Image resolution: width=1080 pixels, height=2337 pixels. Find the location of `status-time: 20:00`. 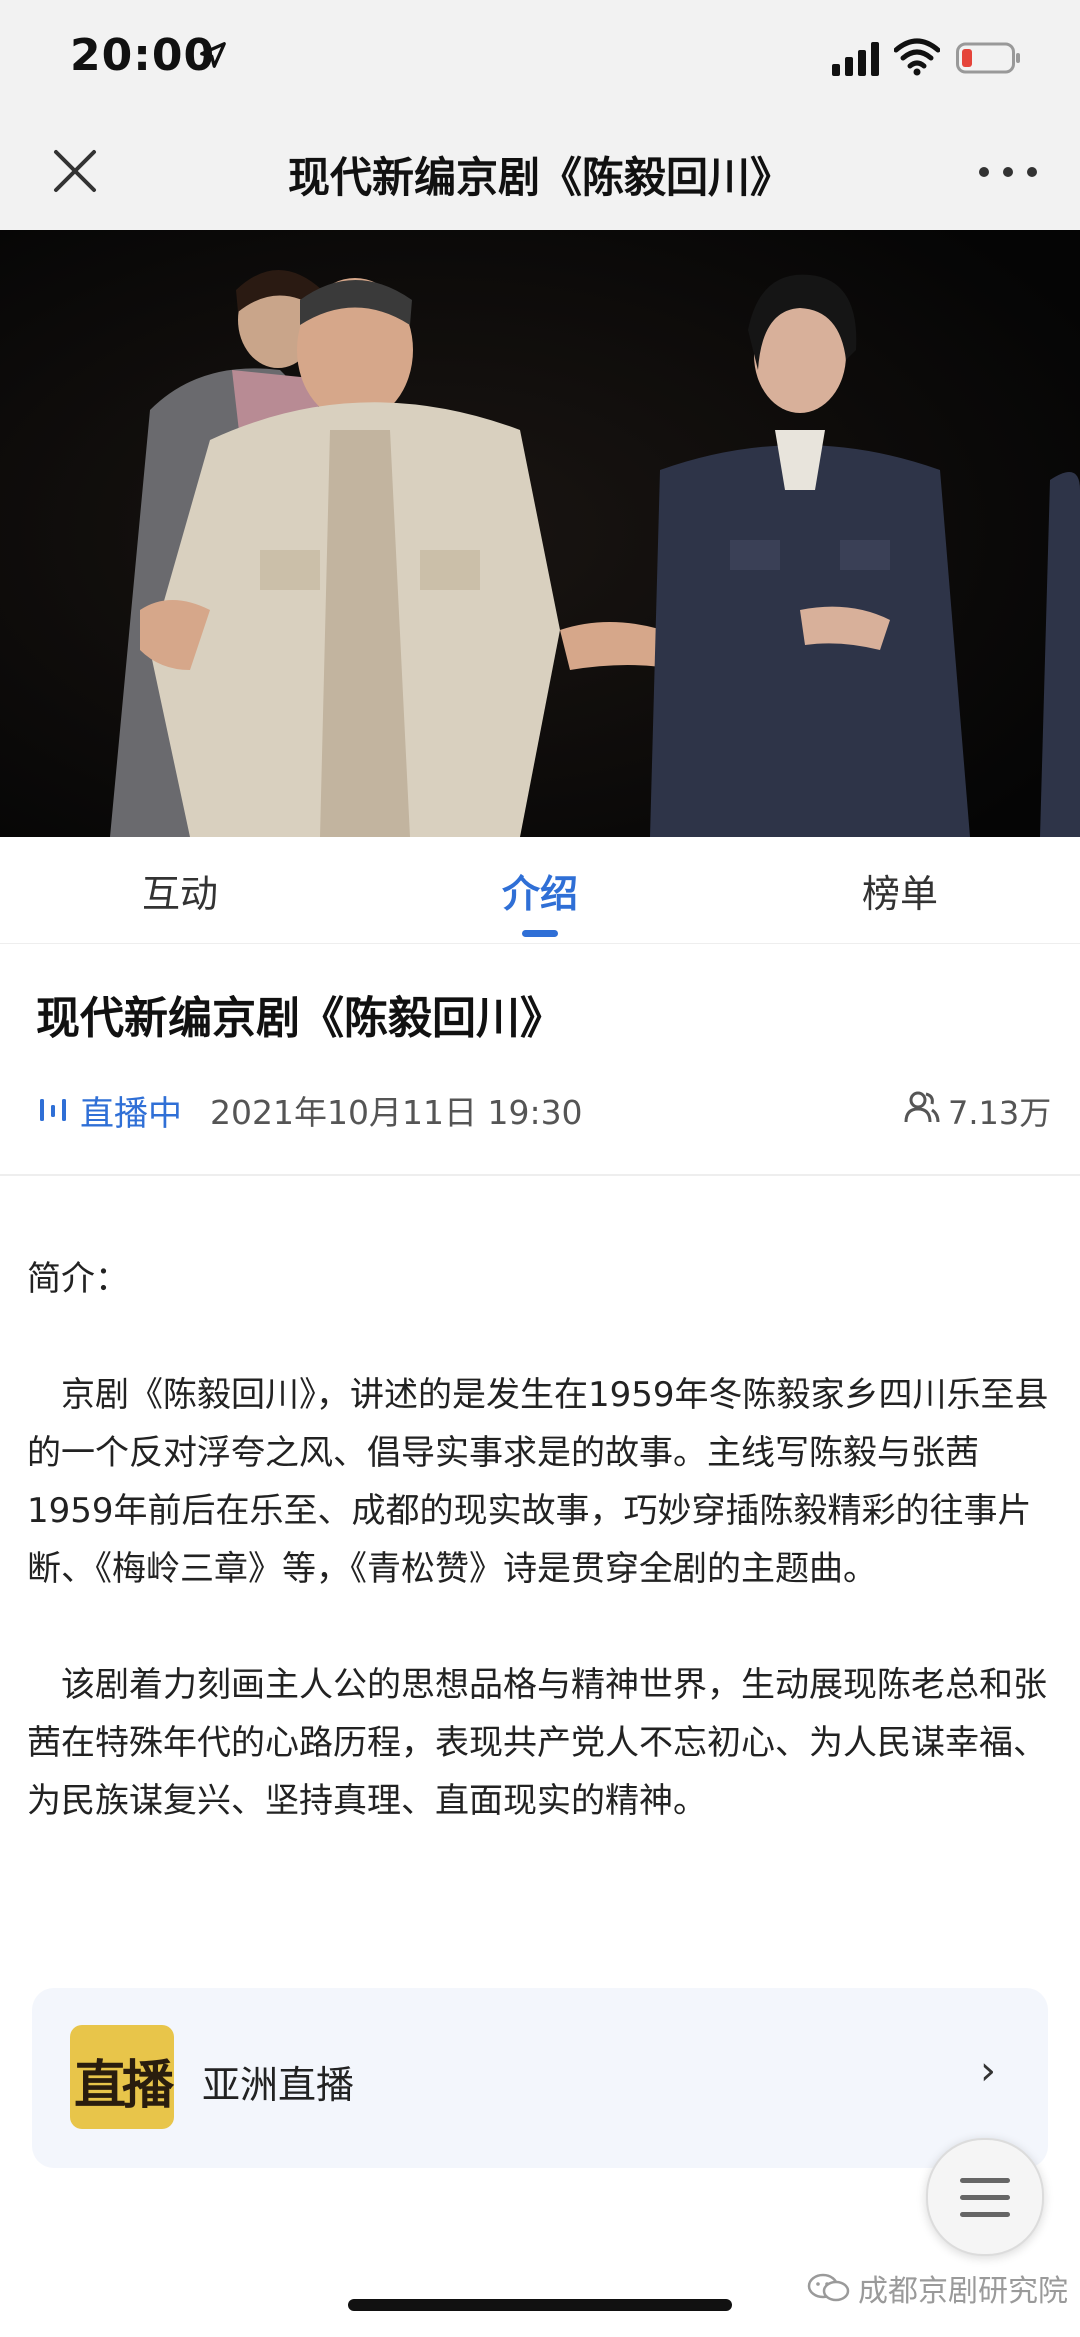

status-time: 20:00 is located at coordinates (143, 55).